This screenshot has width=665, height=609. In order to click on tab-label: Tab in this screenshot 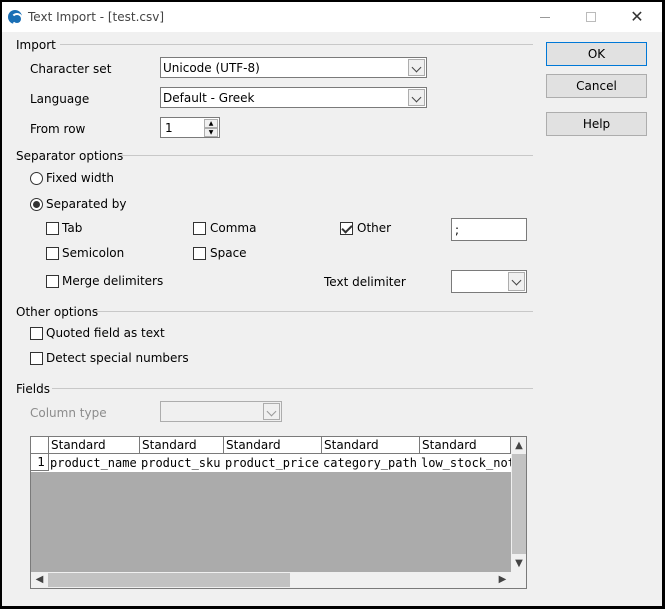, I will do `click(72, 228)`.